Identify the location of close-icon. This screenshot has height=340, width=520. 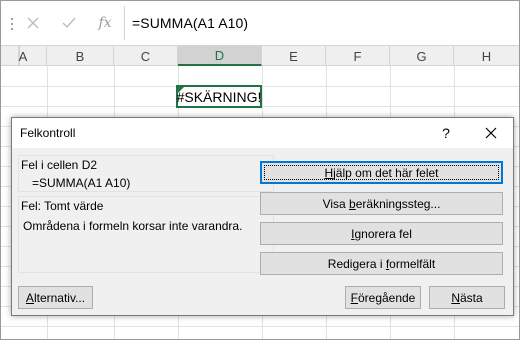
(491, 133).